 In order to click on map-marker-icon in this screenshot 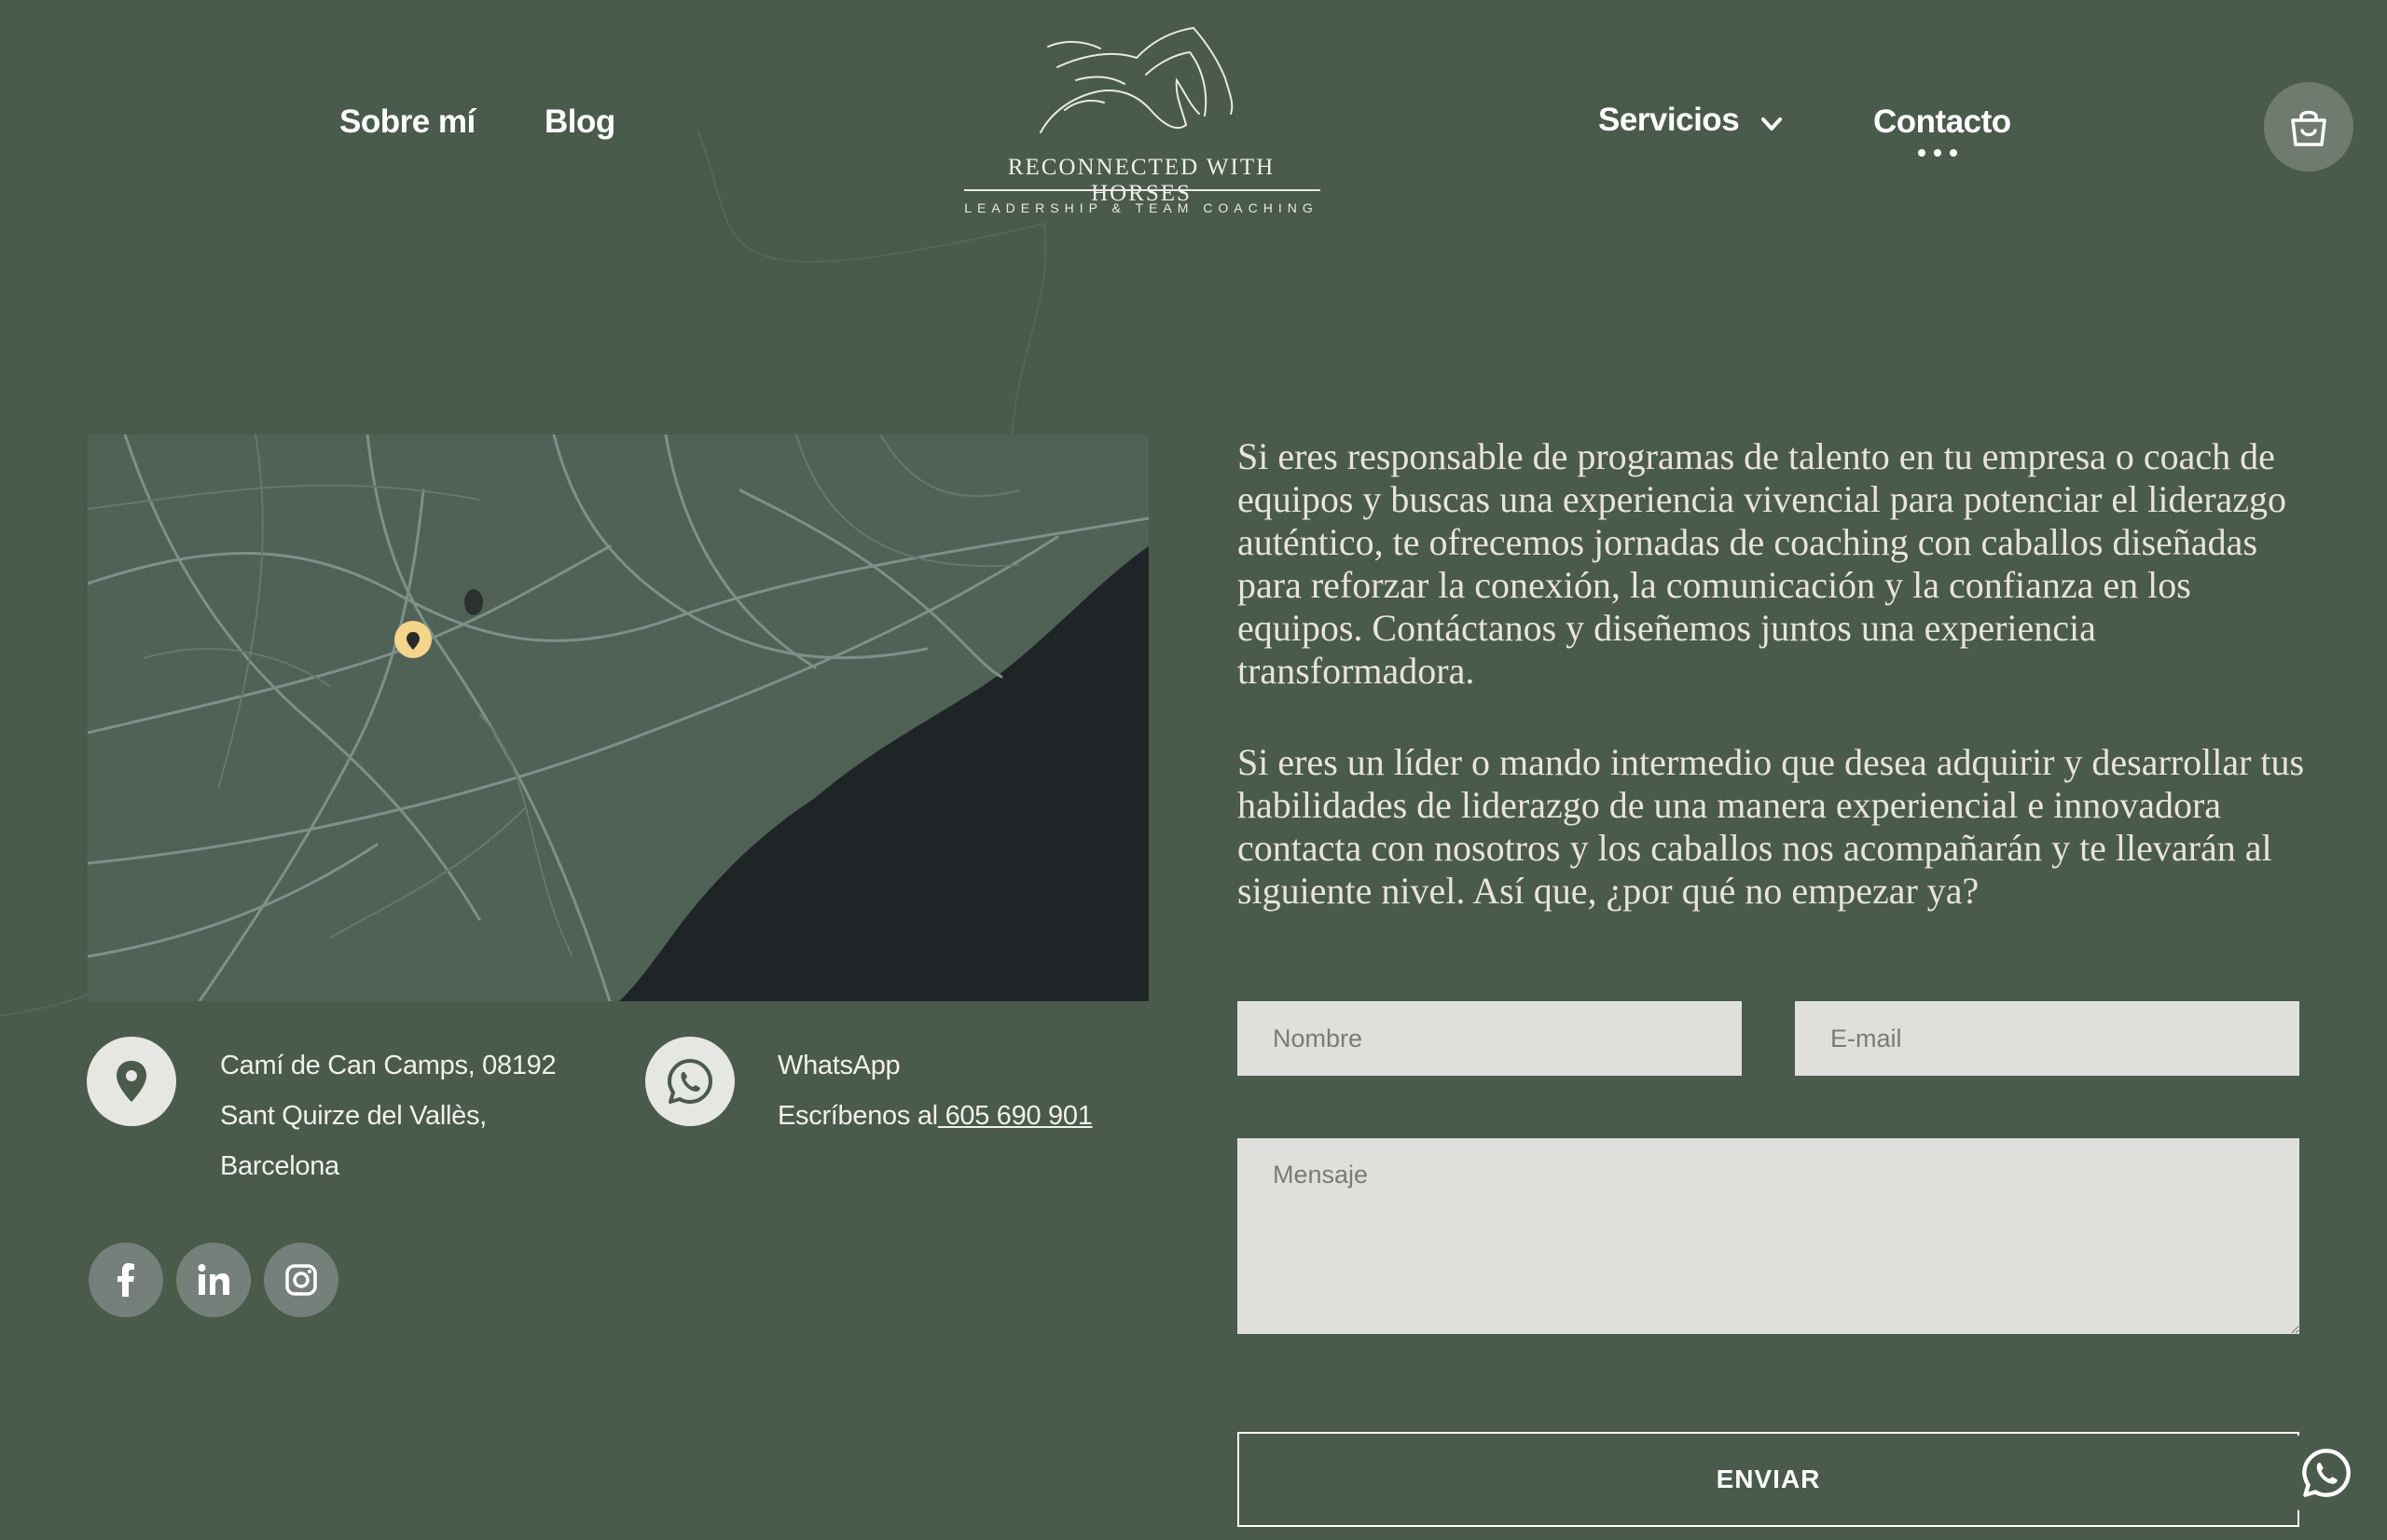, I will do `click(413, 639)`.